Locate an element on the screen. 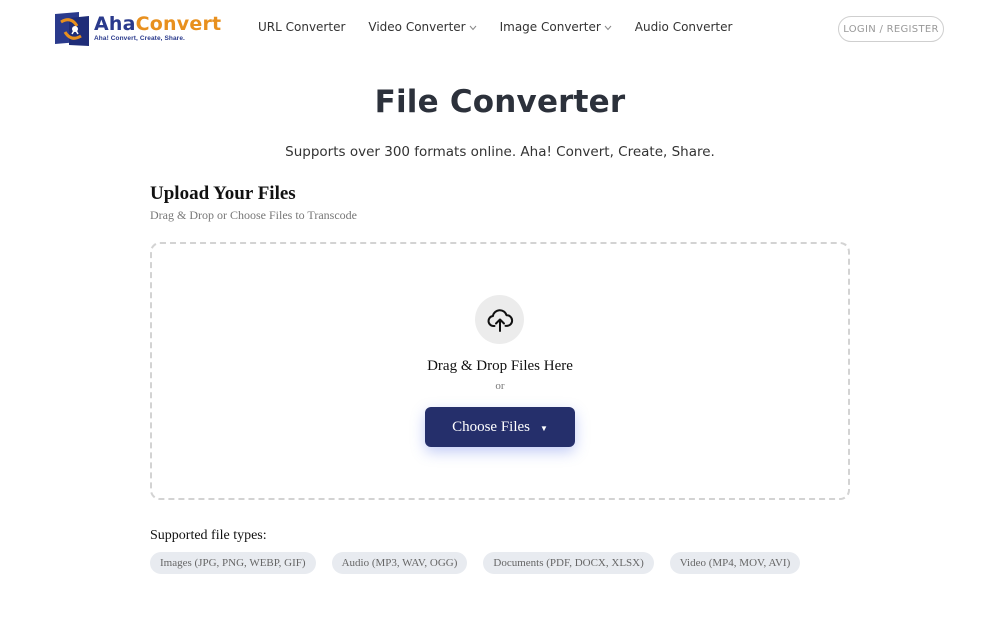  login-register-button: LOGIN / REGISTER is located at coordinates (891, 29).